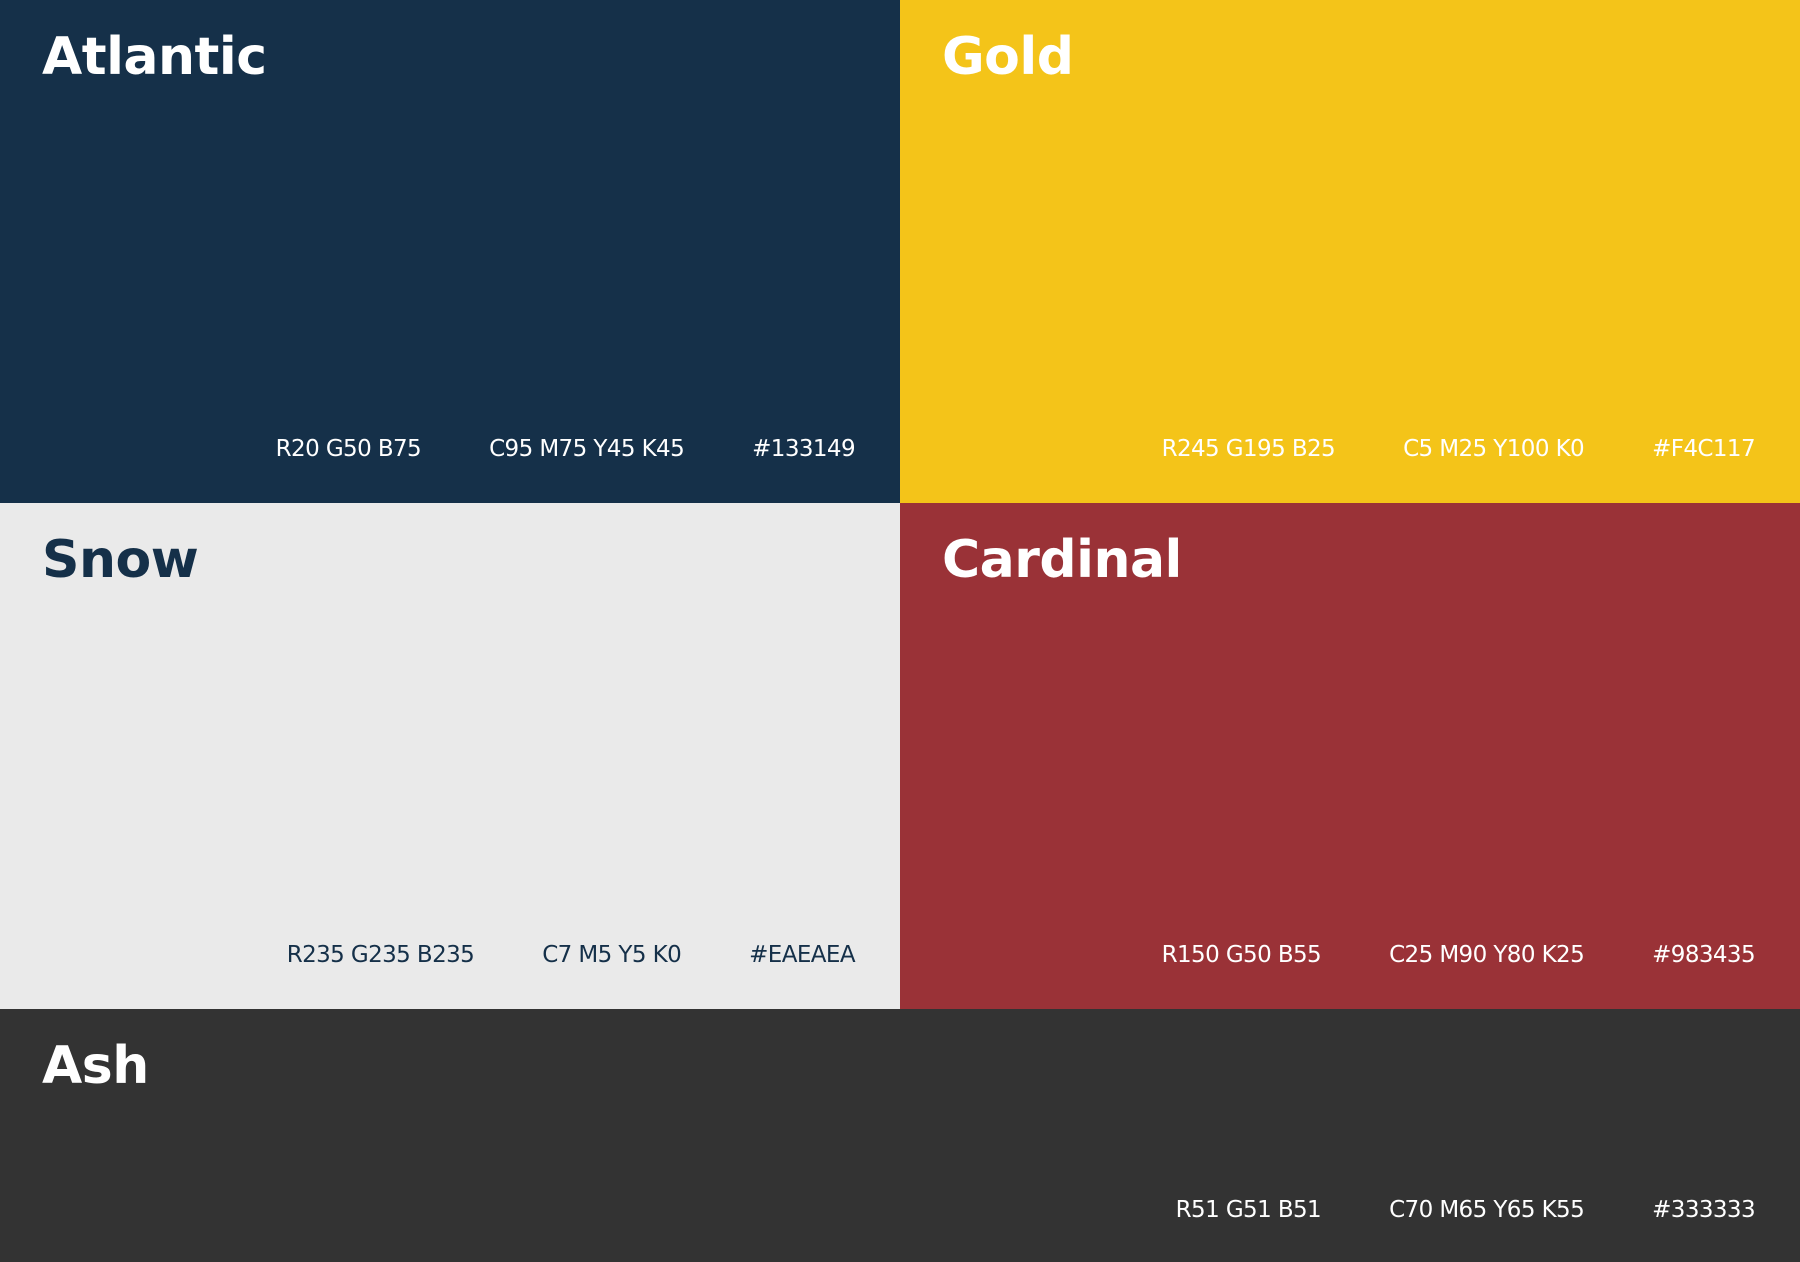 This screenshot has width=1800, height=1262. What do you see at coordinates (1703, 955) in the screenshot?
I see `hex-value: #983435` at bounding box center [1703, 955].